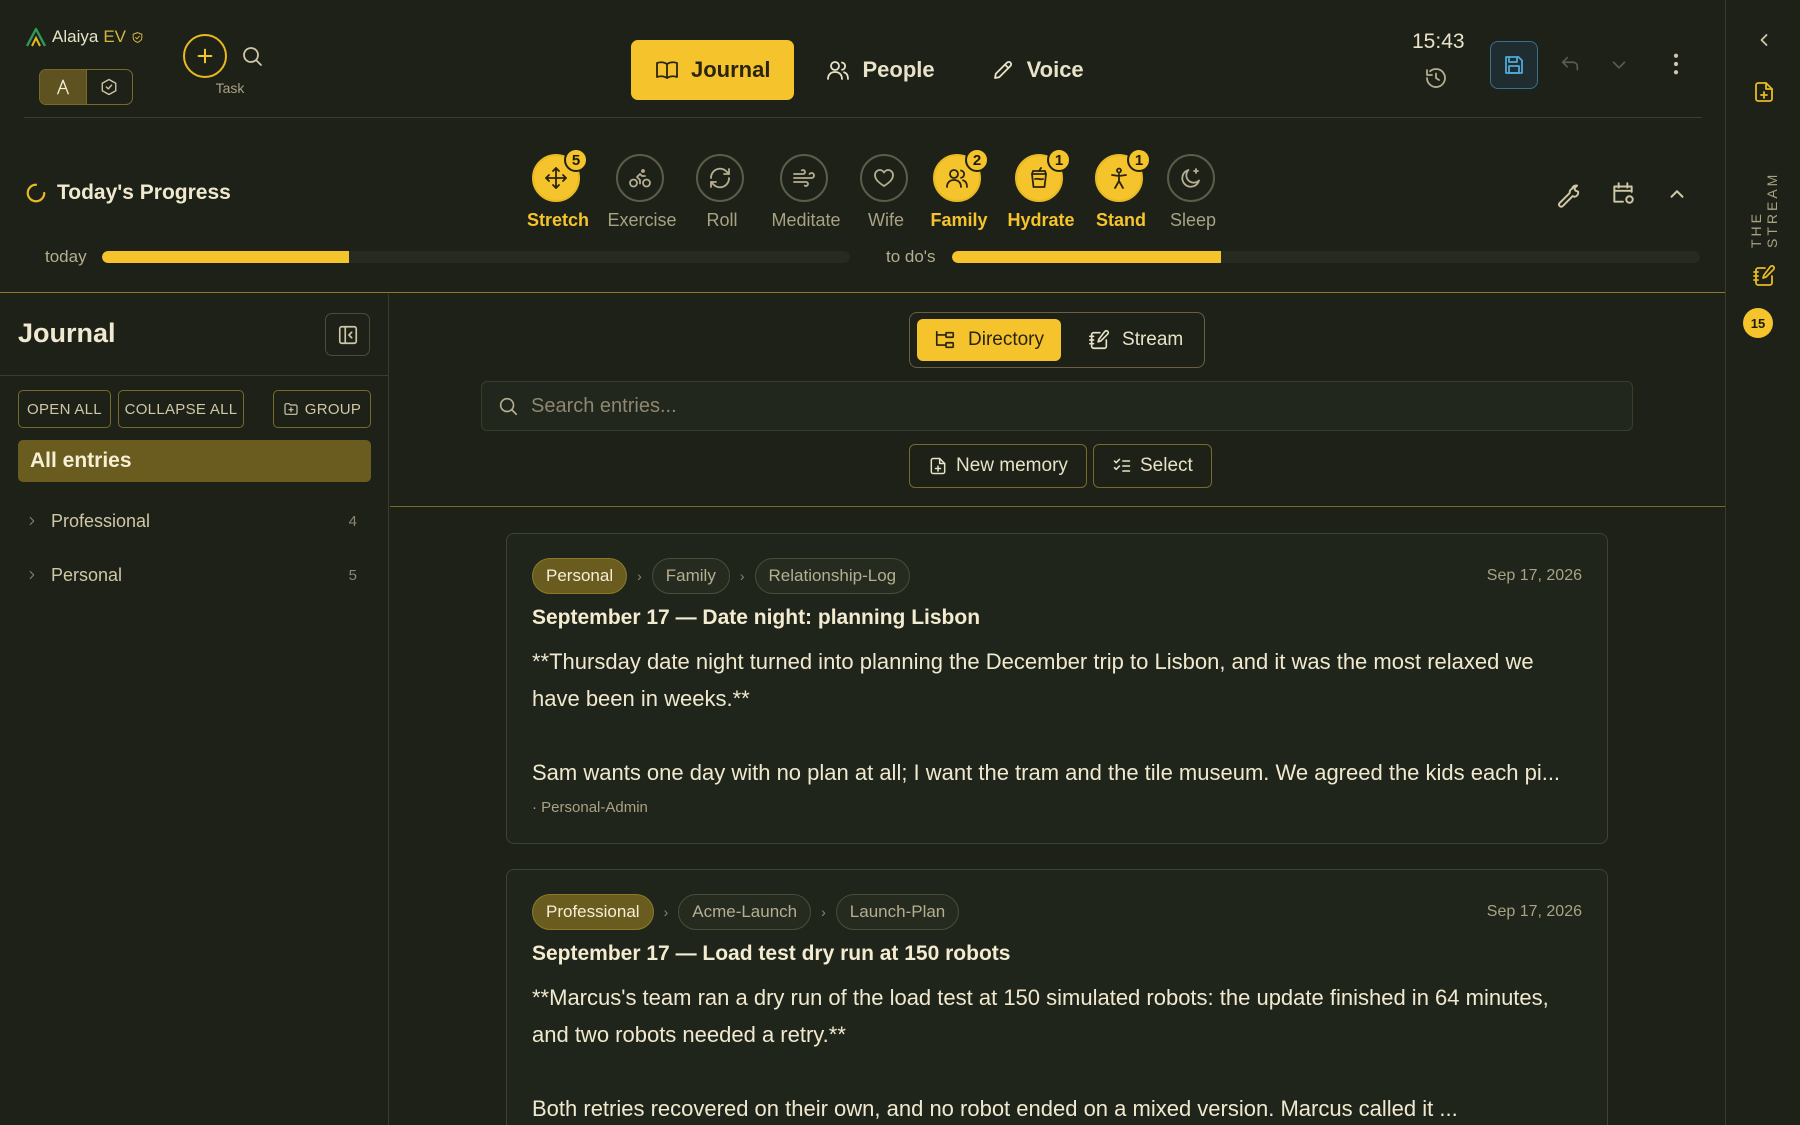 This screenshot has height=1125, width=1800. I want to click on app-suffix: EV, so click(114, 36).